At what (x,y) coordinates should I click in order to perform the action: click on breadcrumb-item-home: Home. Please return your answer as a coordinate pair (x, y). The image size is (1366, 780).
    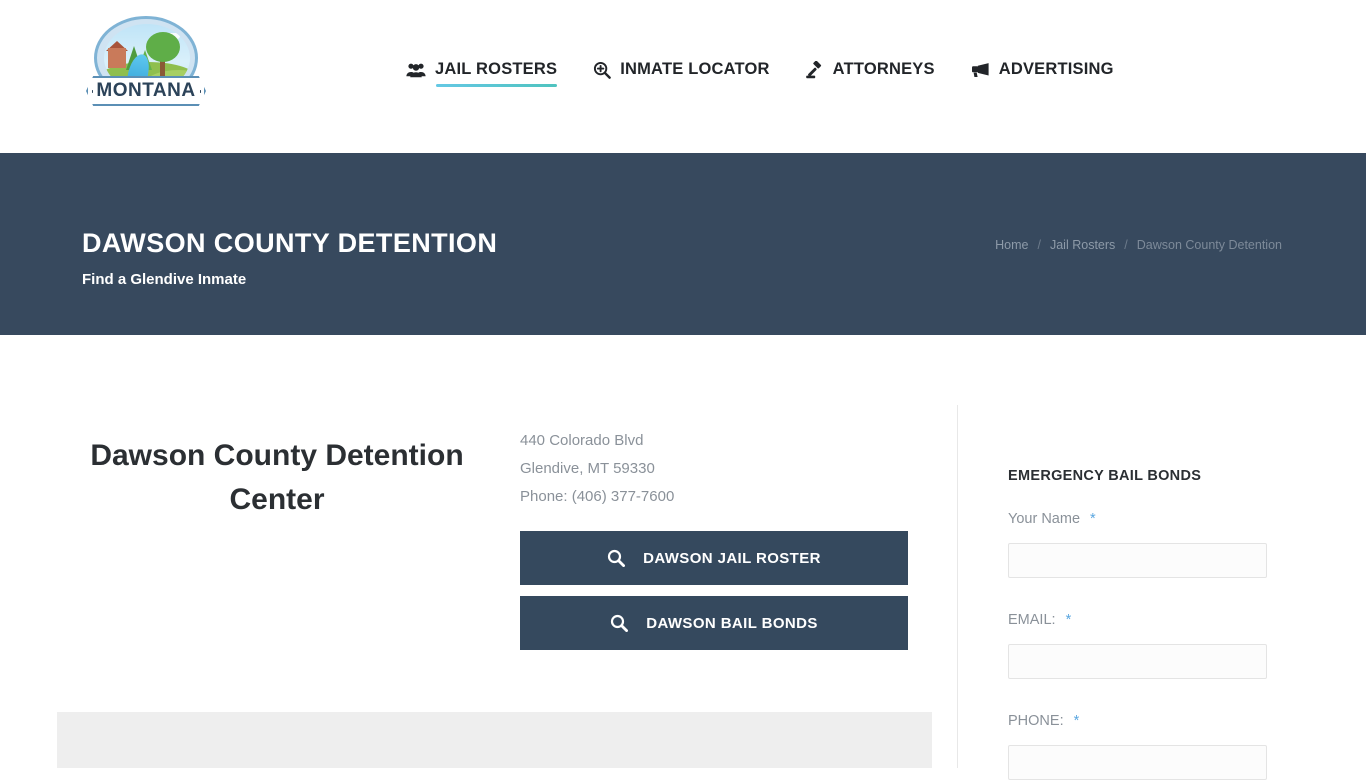
    Looking at the image, I should click on (1011, 245).